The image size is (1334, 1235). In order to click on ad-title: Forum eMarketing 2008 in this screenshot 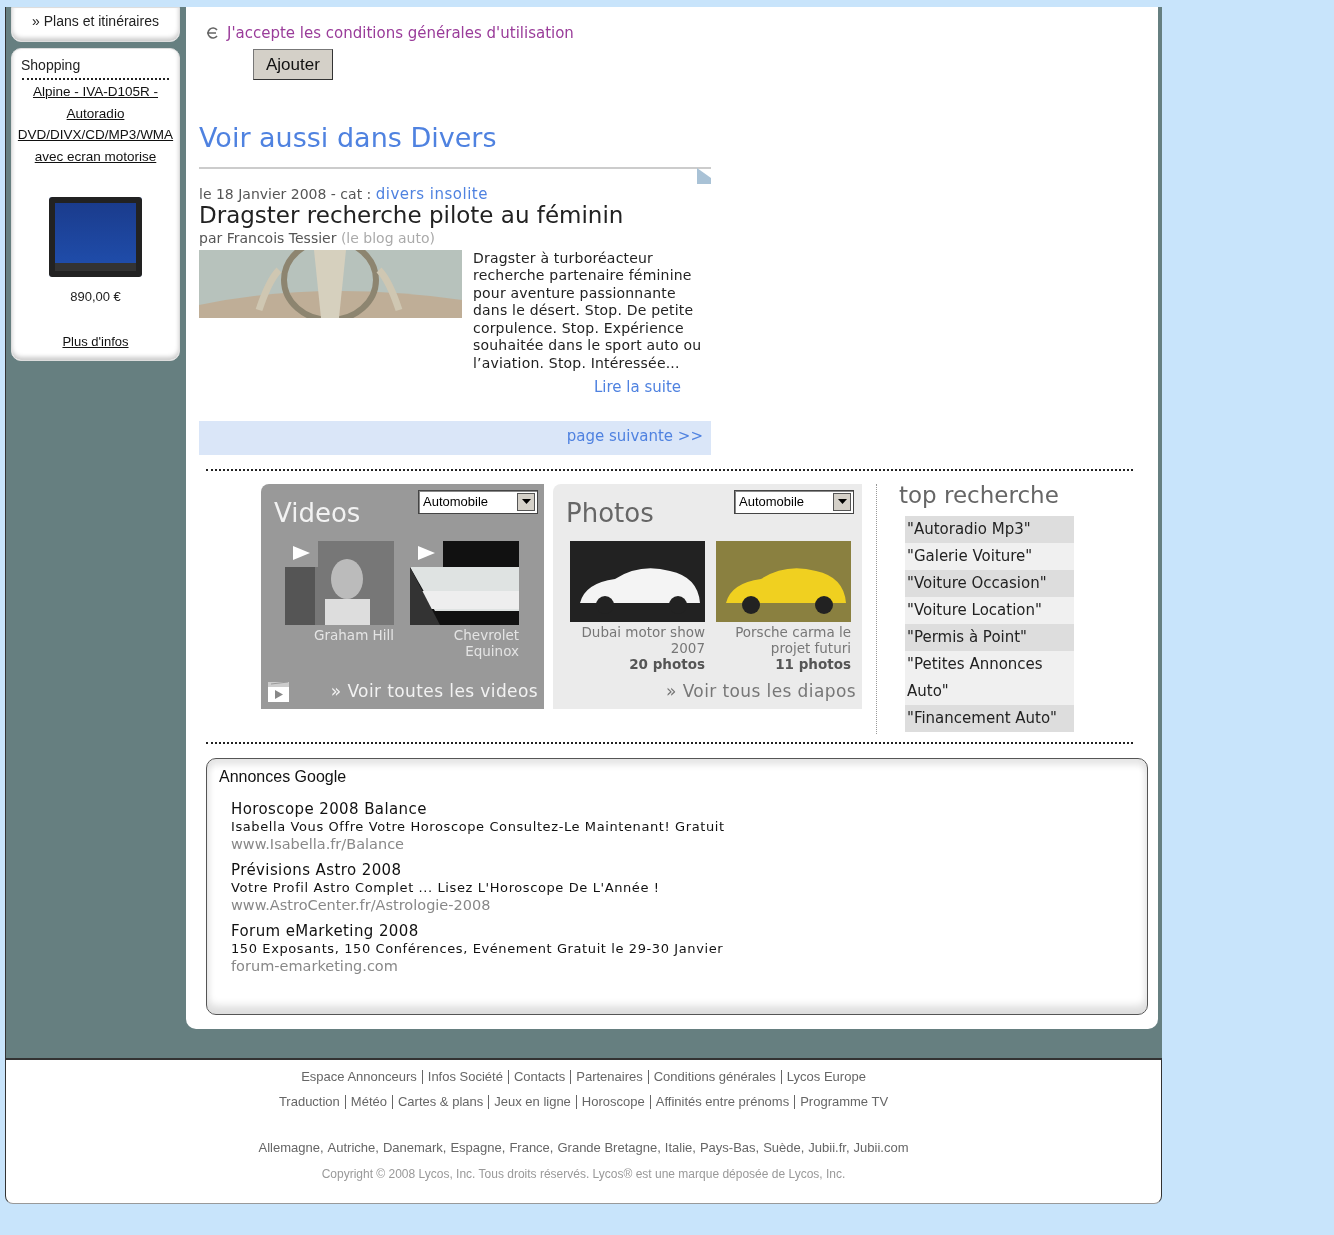, I will do `click(683, 931)`.